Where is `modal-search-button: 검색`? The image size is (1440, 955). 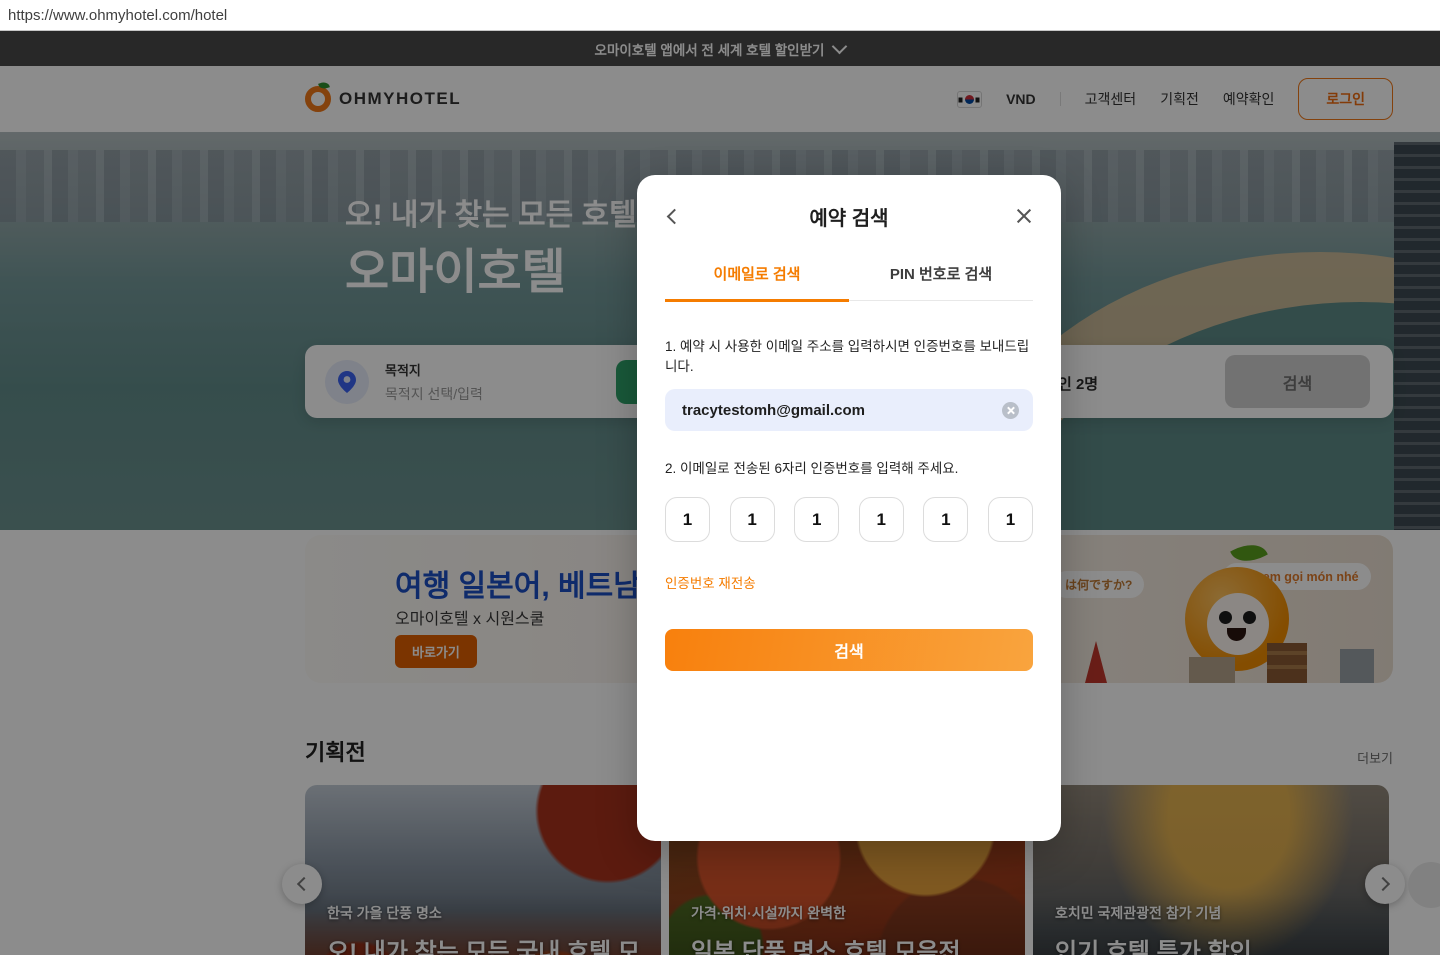
modal-search-button: 검색 is located at coordinates (849, 650).